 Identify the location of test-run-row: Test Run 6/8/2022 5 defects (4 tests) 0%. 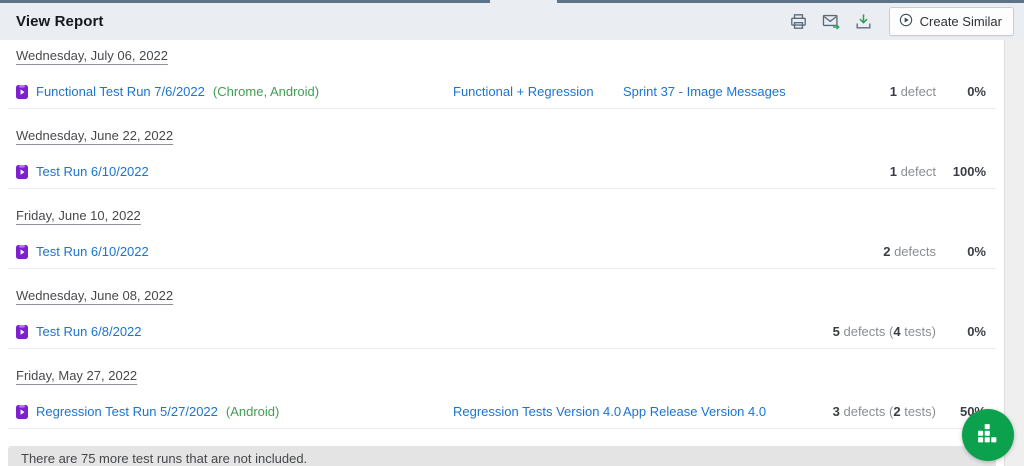
(502, 332).